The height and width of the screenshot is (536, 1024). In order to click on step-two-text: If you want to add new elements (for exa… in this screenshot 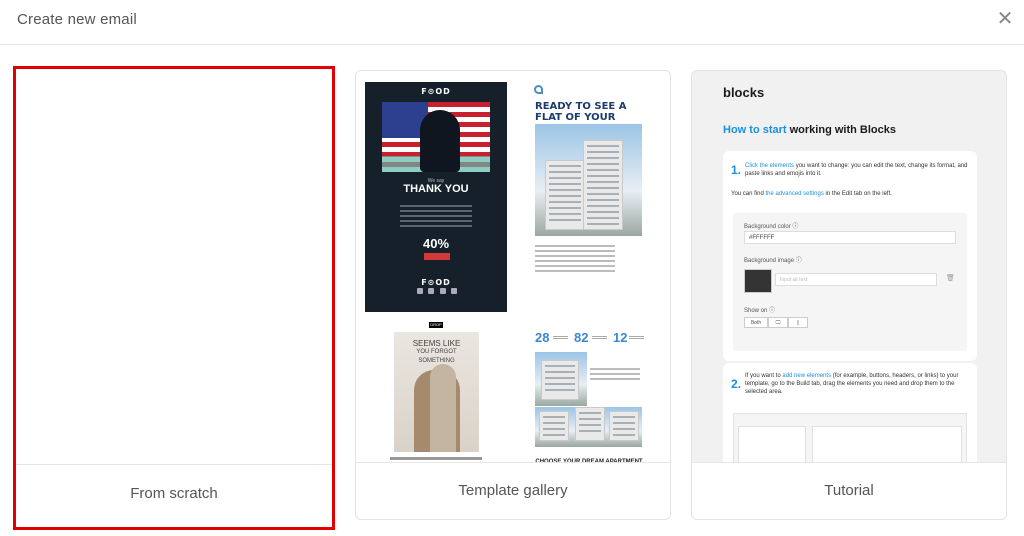, I will do `click(852, 384)`.